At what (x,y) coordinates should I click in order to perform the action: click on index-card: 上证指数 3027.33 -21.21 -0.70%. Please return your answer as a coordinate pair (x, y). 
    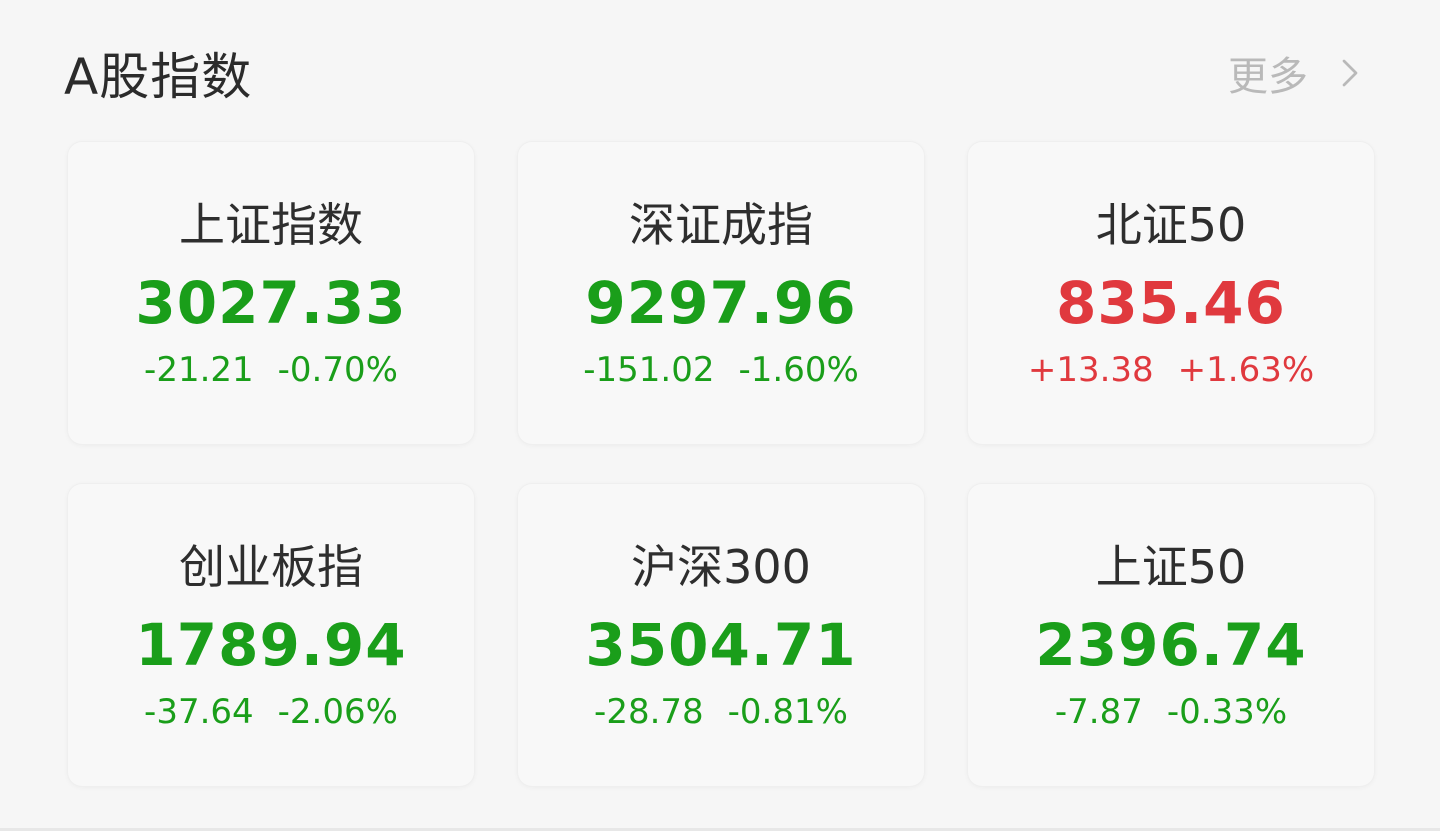
    Looking at the image, I should click on (271, 293).